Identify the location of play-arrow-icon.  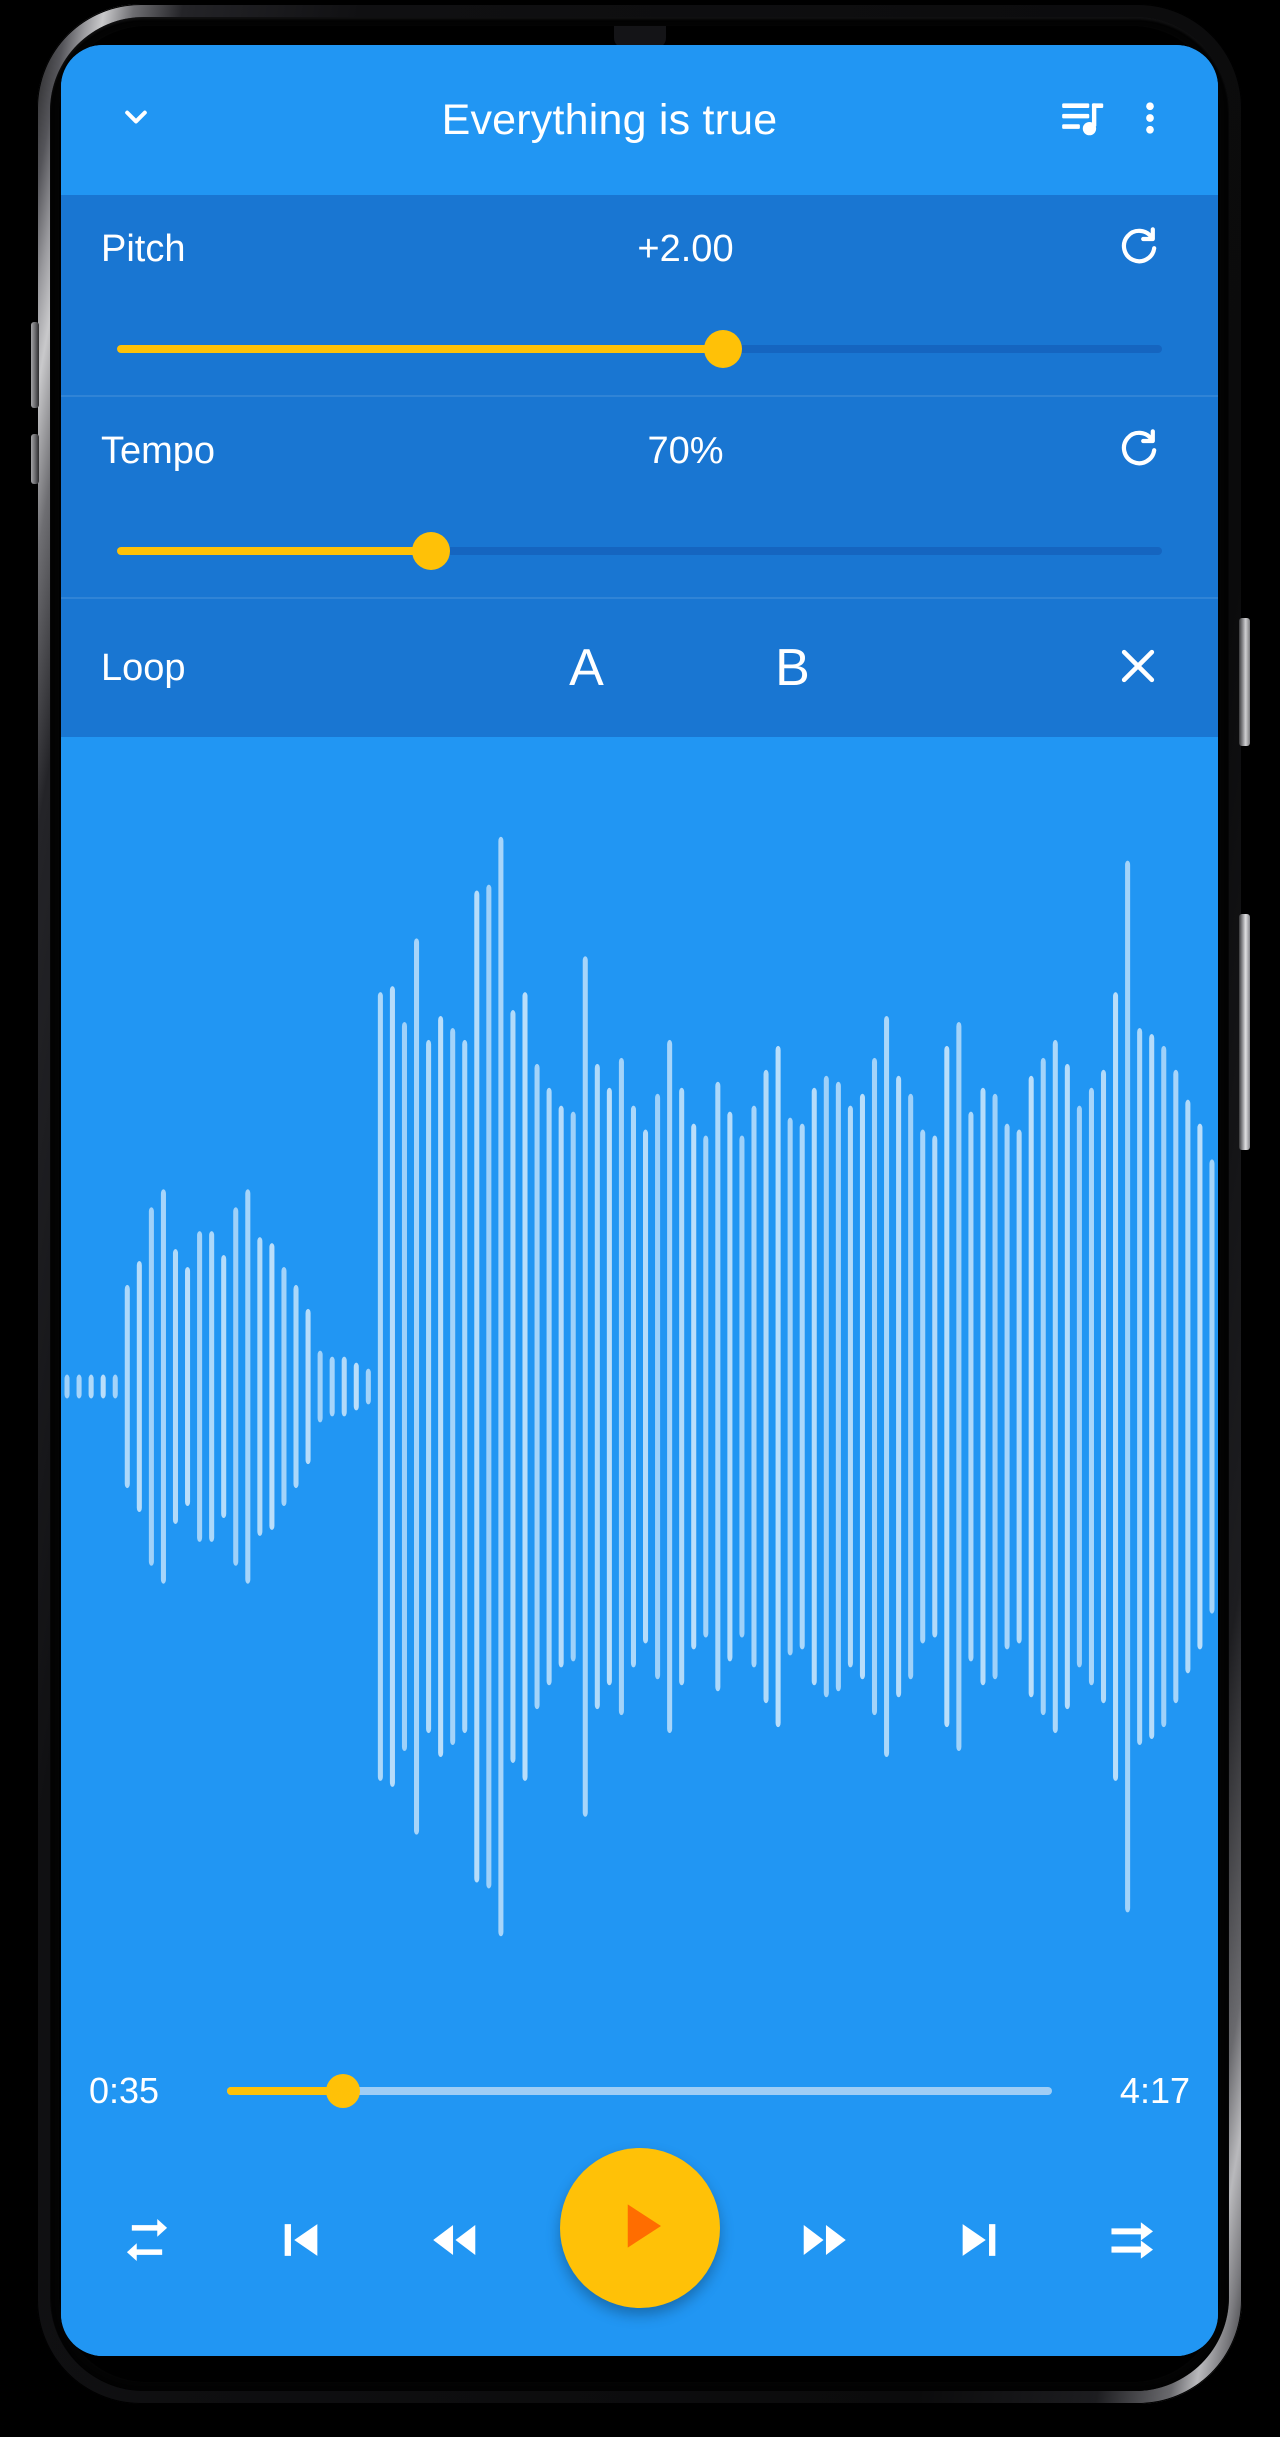
(640, 2228).